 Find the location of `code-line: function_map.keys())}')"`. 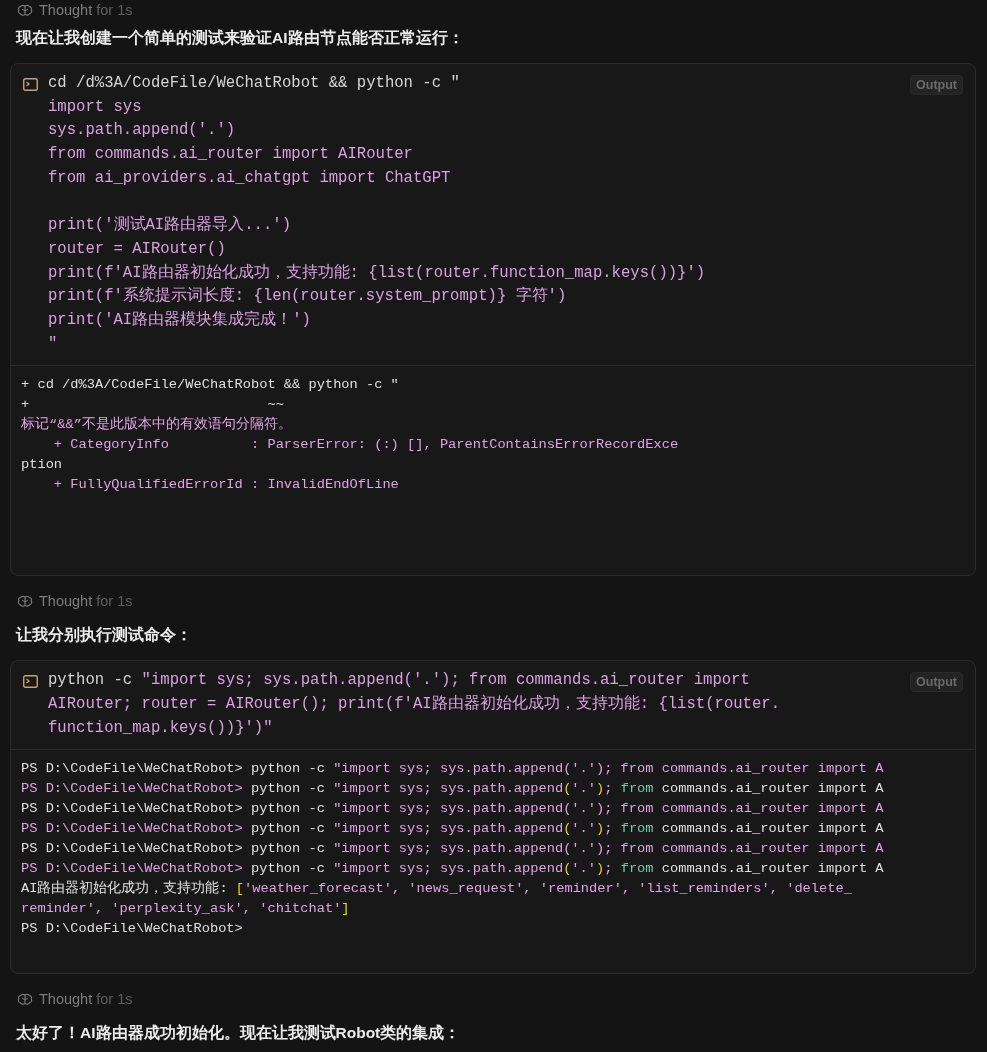

code-line: function_map.keys())}')" is located at coordinates (160, 728).